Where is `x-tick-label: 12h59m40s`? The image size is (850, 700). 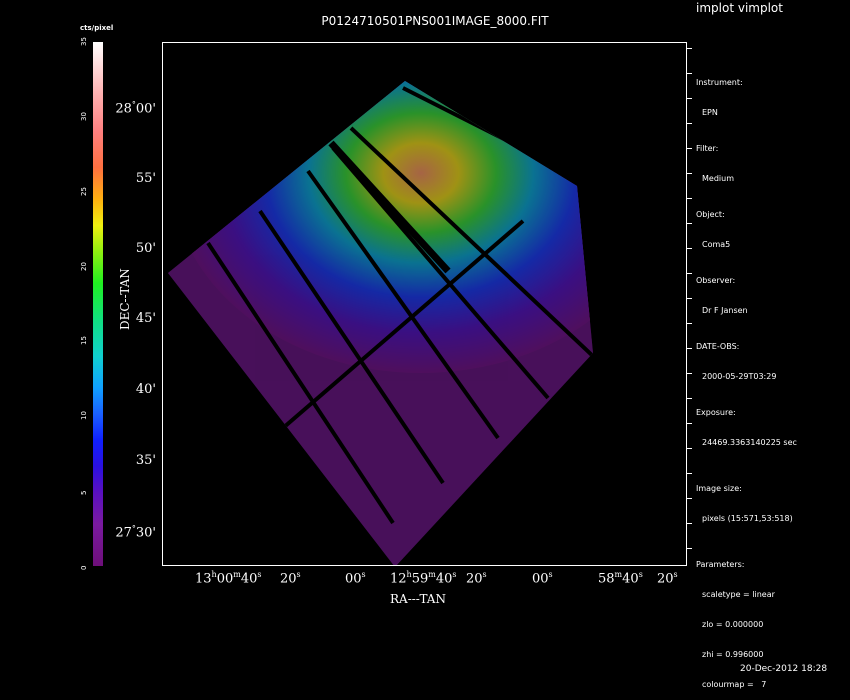 x-tick-label: 12h59m40s is located at coordinates (423, 578).